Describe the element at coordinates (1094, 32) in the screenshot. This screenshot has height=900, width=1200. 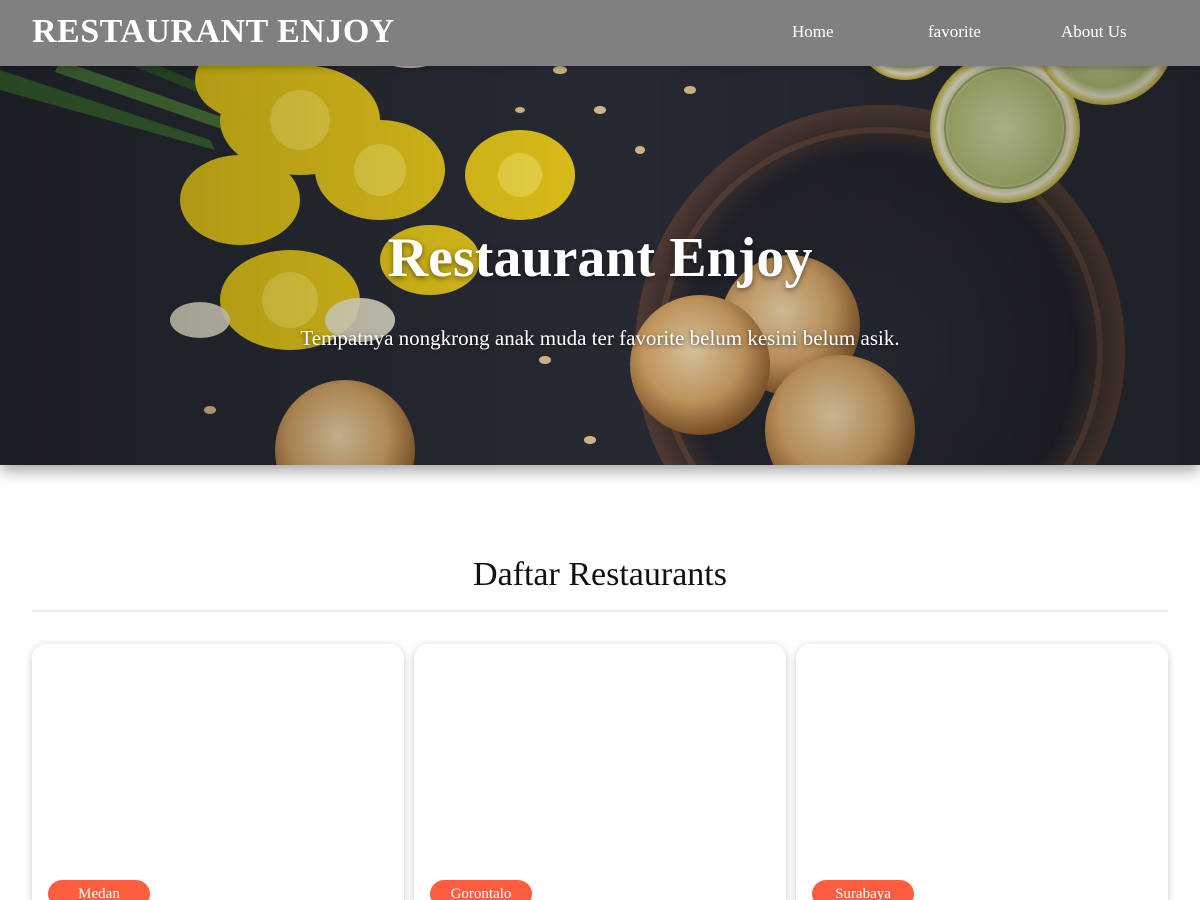
I see `nav-about-us-link: About Us` at that location.